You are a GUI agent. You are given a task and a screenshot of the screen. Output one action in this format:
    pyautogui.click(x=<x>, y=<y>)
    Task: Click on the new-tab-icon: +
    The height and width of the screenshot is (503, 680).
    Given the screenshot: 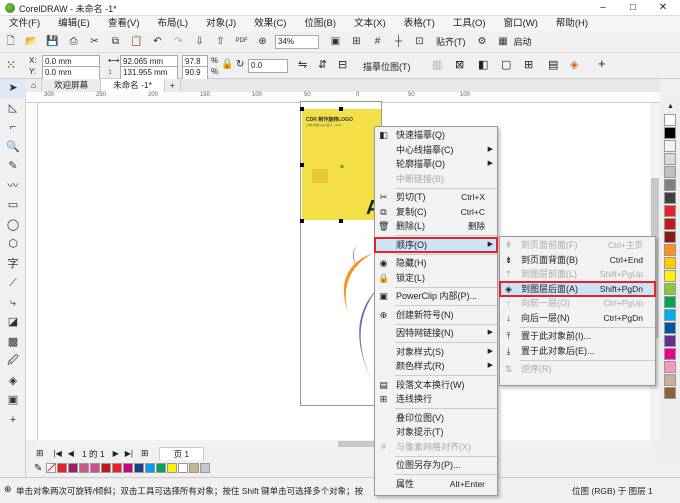 What is the action you would take?
    pyautogui.click(x=172, y=85)
    